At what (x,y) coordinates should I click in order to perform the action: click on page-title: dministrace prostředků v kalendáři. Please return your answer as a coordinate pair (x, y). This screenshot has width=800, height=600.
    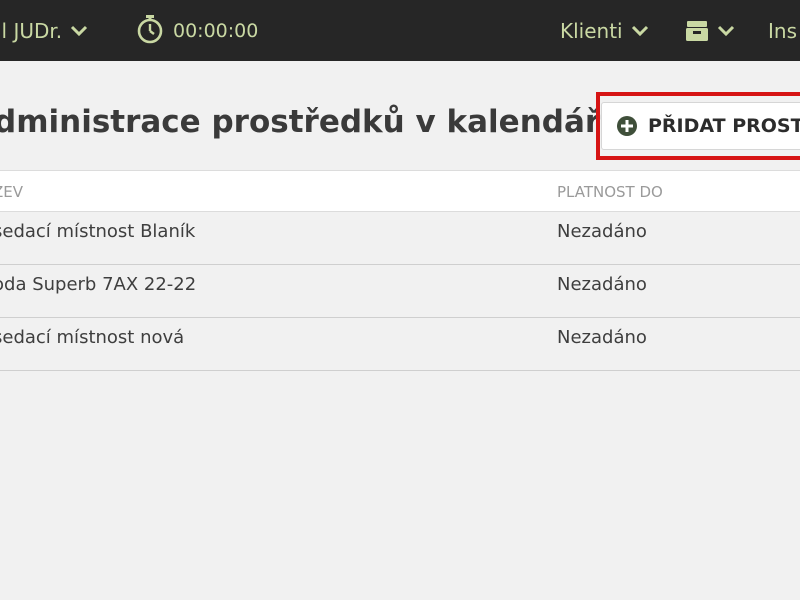
    Looking at the image, I should click on (305, 122).